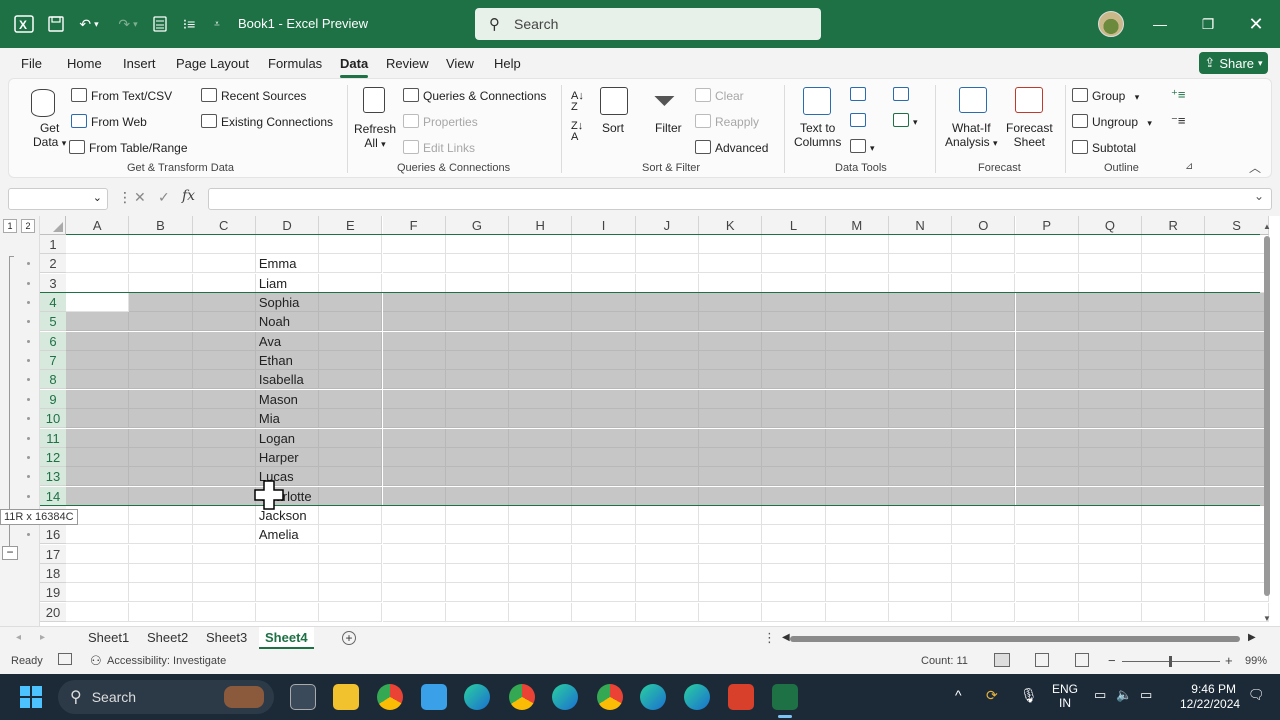 This screenshot has height=720, width=1280. I want to click on enter-icon: ✓, so click(164, 197).